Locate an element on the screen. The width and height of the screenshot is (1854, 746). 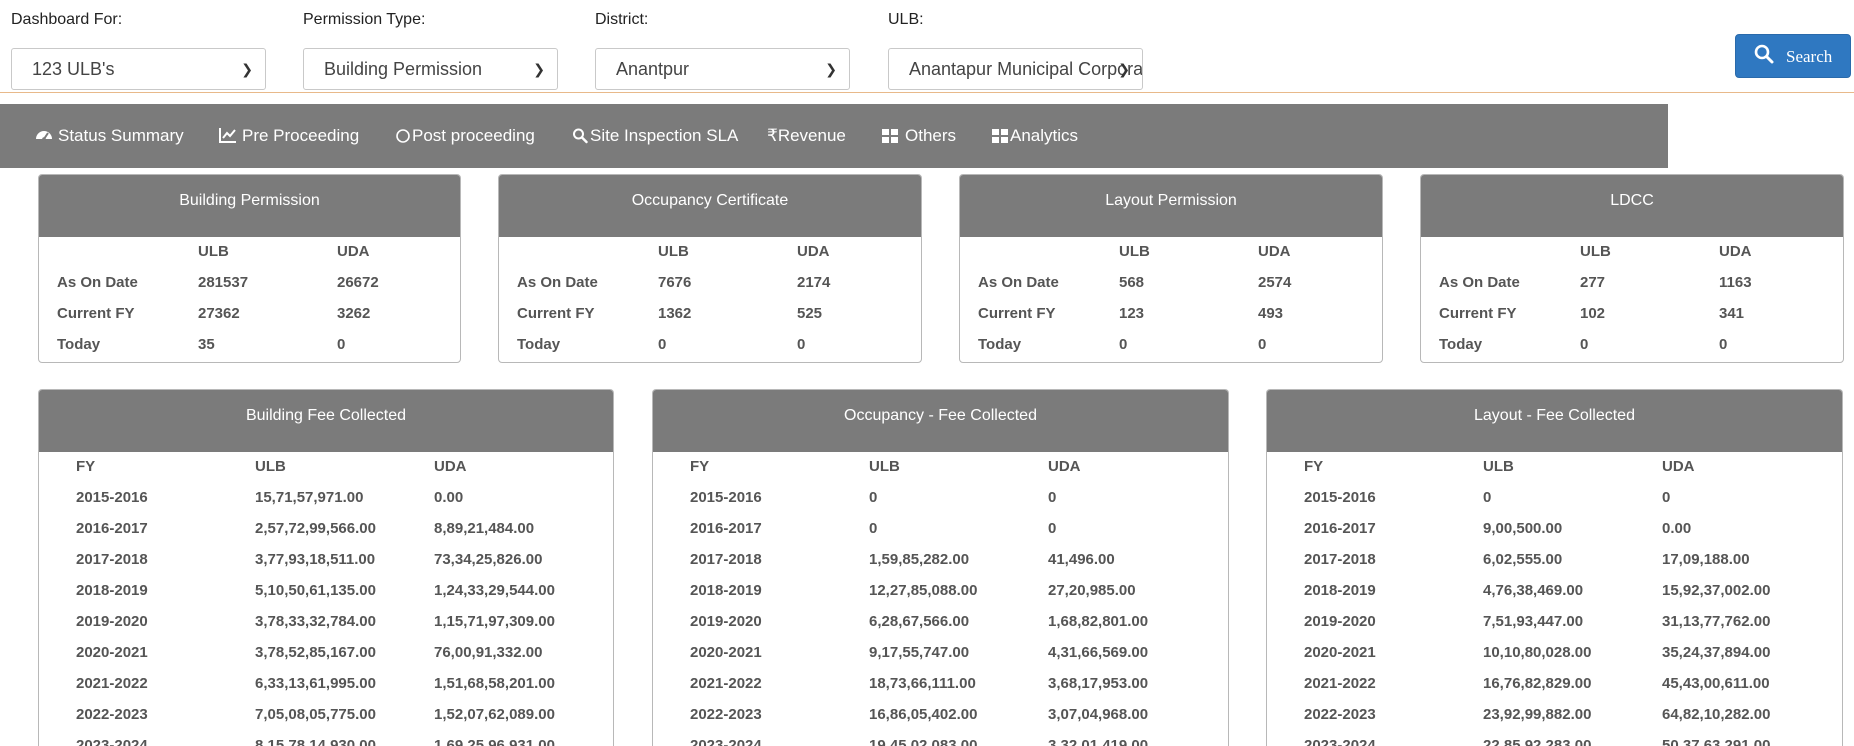
fee-uda-cell: 31,13,77,762.00 is located at coordinates (1716, 621).